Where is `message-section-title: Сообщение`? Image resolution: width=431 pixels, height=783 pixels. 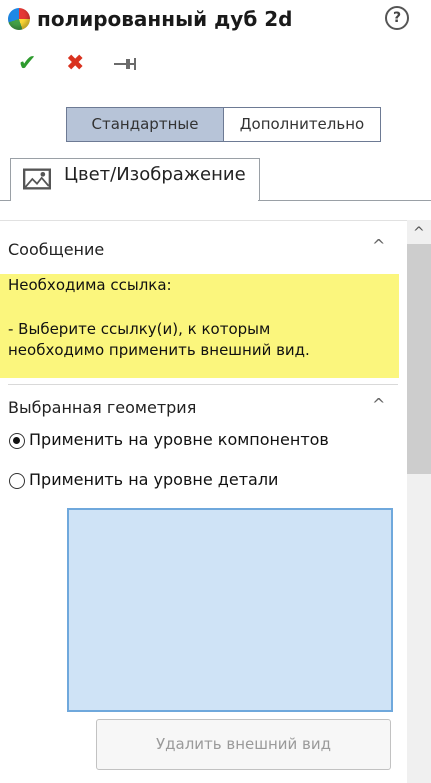
message-section-title: Сообщение is located at coordinates (56, 249).